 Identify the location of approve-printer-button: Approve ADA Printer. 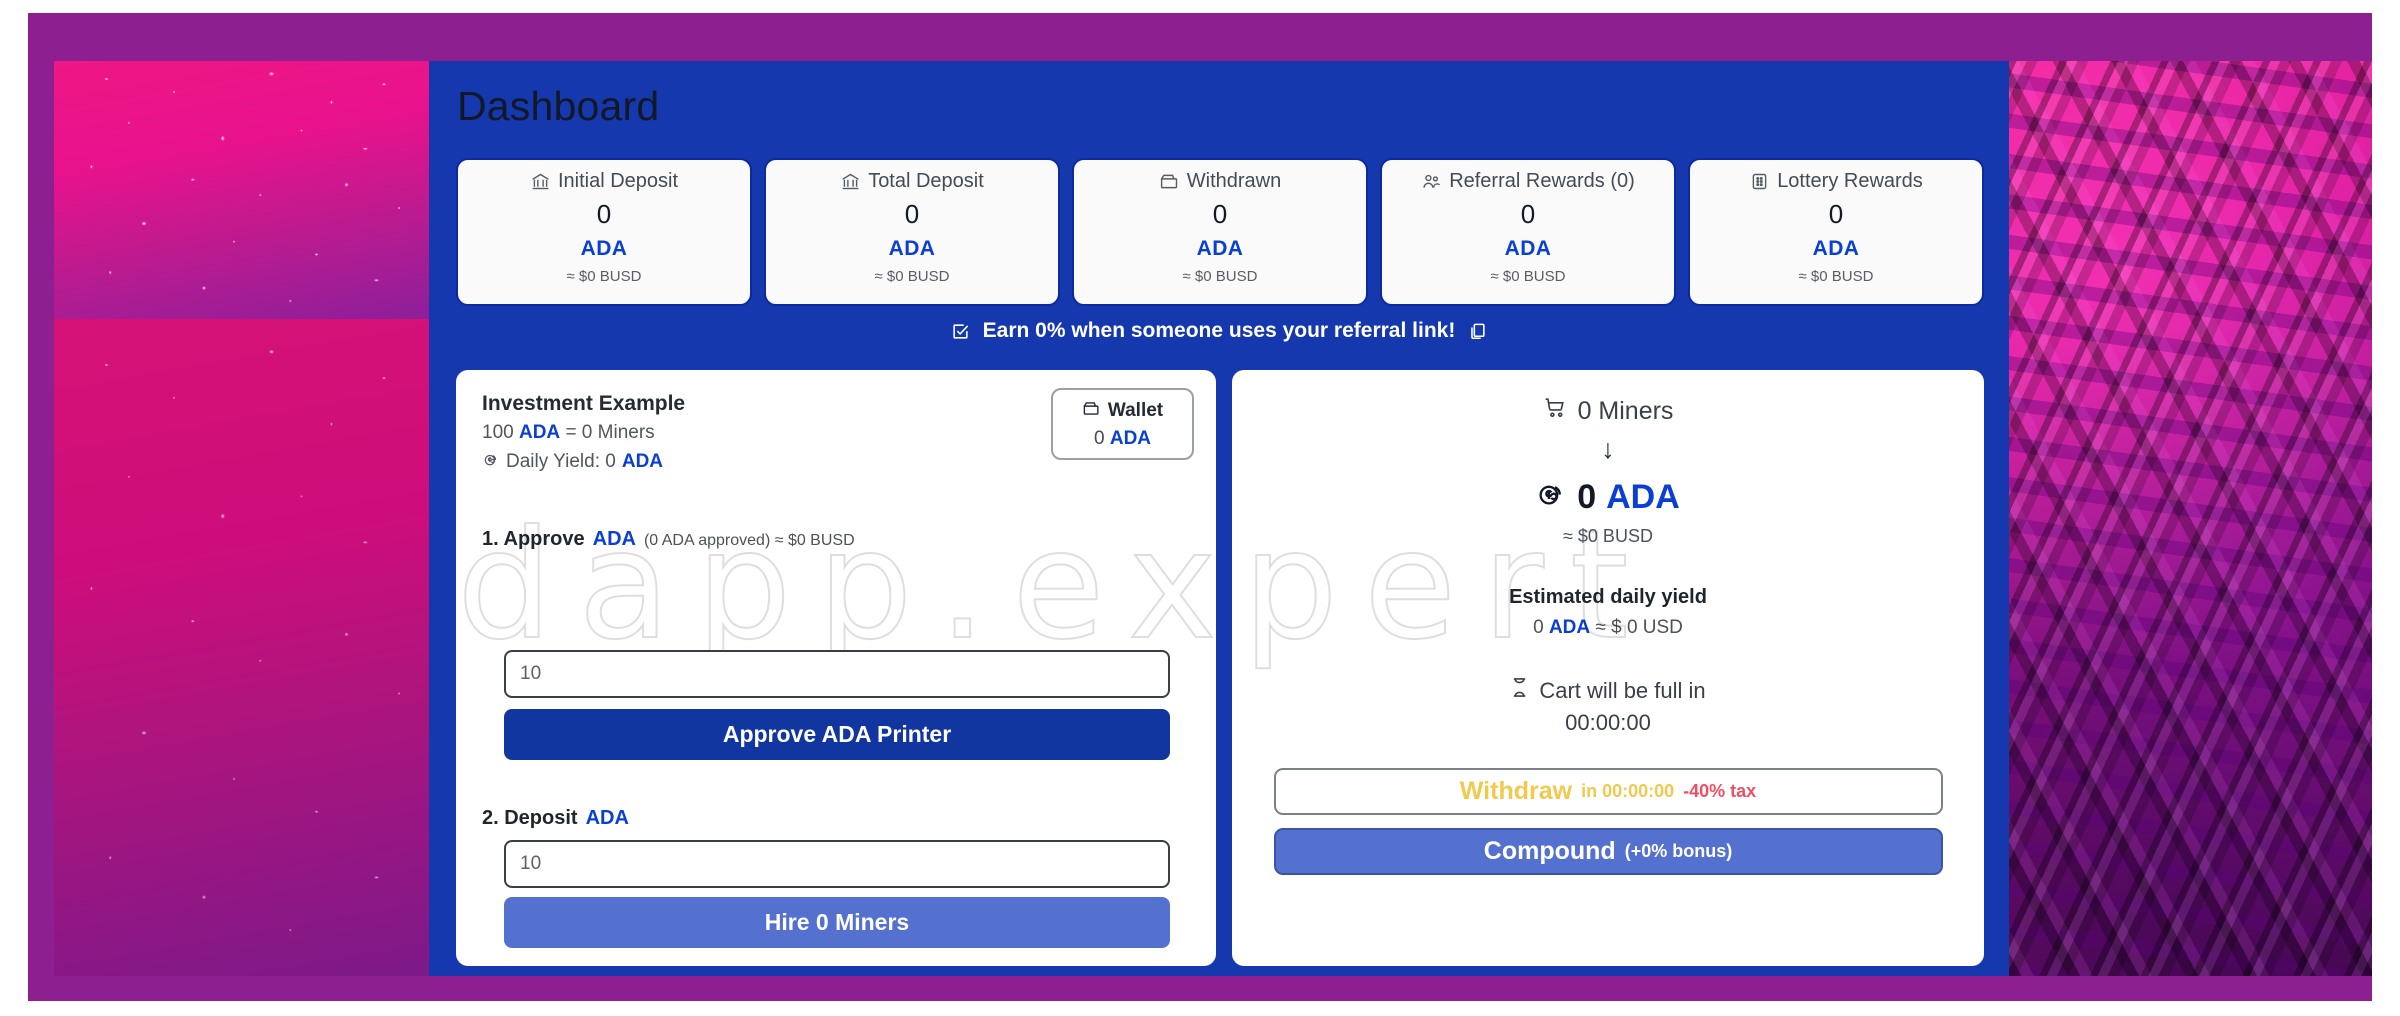
(837, 734).